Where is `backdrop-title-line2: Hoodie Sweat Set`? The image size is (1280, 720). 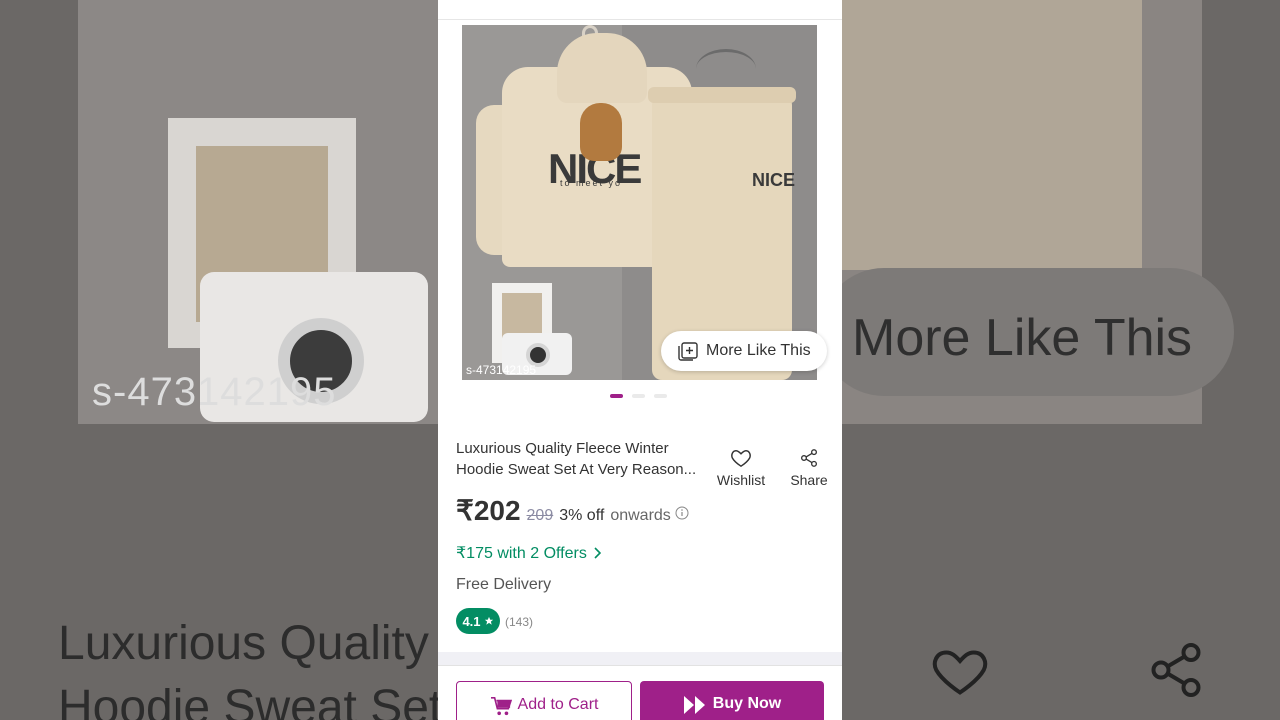 backdrop-title-line2: Hoodie Sweat Set is located at coordinates (250, 700).